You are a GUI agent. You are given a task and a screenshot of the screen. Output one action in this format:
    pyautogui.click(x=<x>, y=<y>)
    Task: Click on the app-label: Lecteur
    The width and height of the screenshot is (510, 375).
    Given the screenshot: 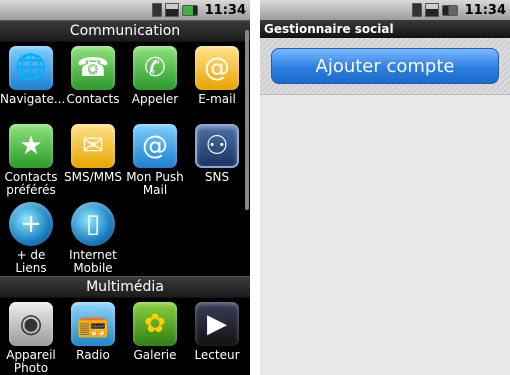 What is the action you would take?
    pyautogui.click(x=217, y=355)
    